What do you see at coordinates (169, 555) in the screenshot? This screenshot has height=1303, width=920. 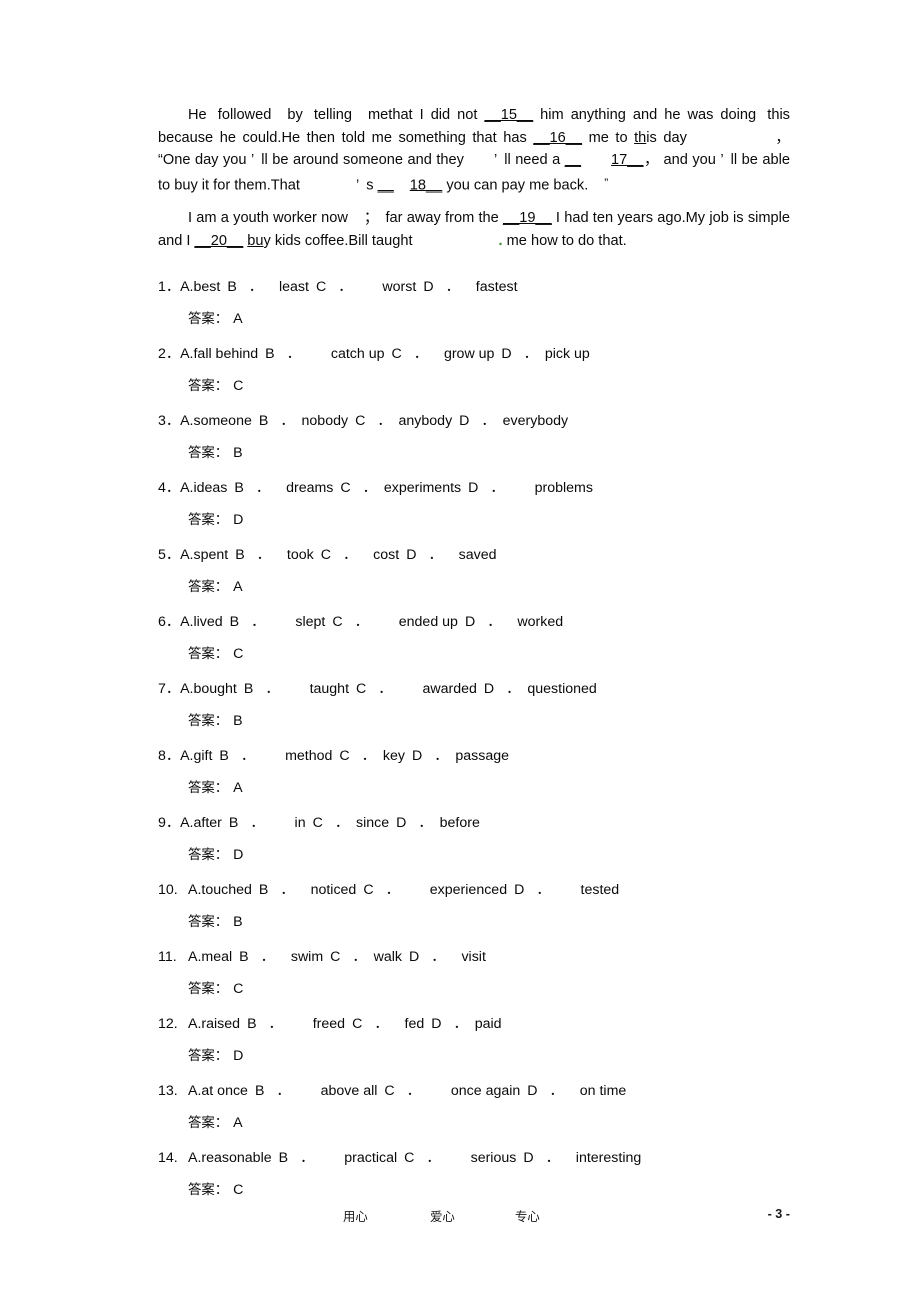 I see `question-number: 5．` at bounding box center [169, 555].